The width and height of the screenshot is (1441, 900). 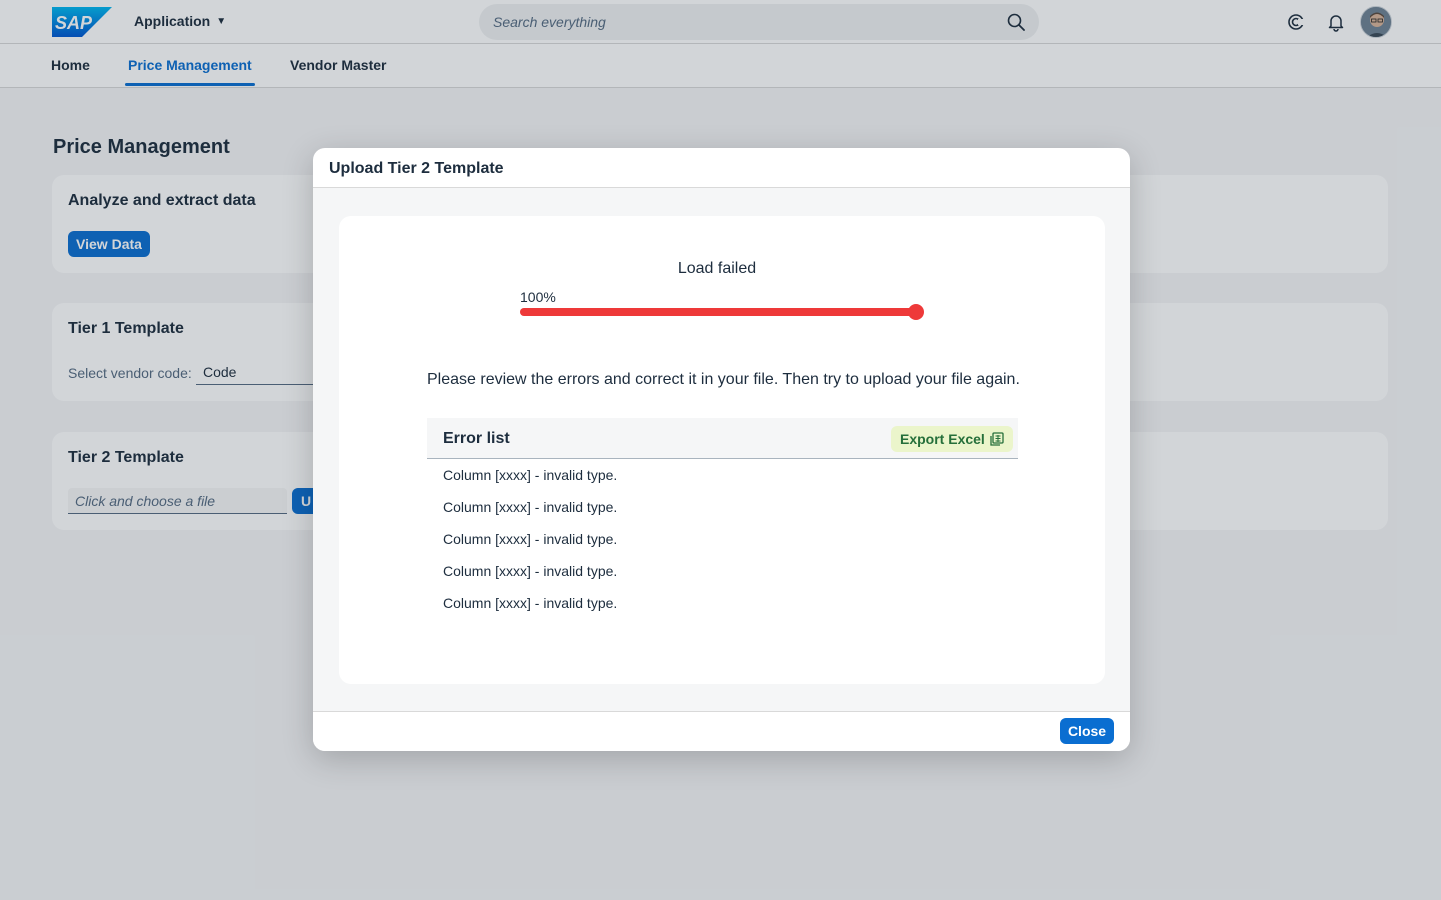 I want to click on dialog-header: Upload Tier 2 Template, so click(x=721, y=168).